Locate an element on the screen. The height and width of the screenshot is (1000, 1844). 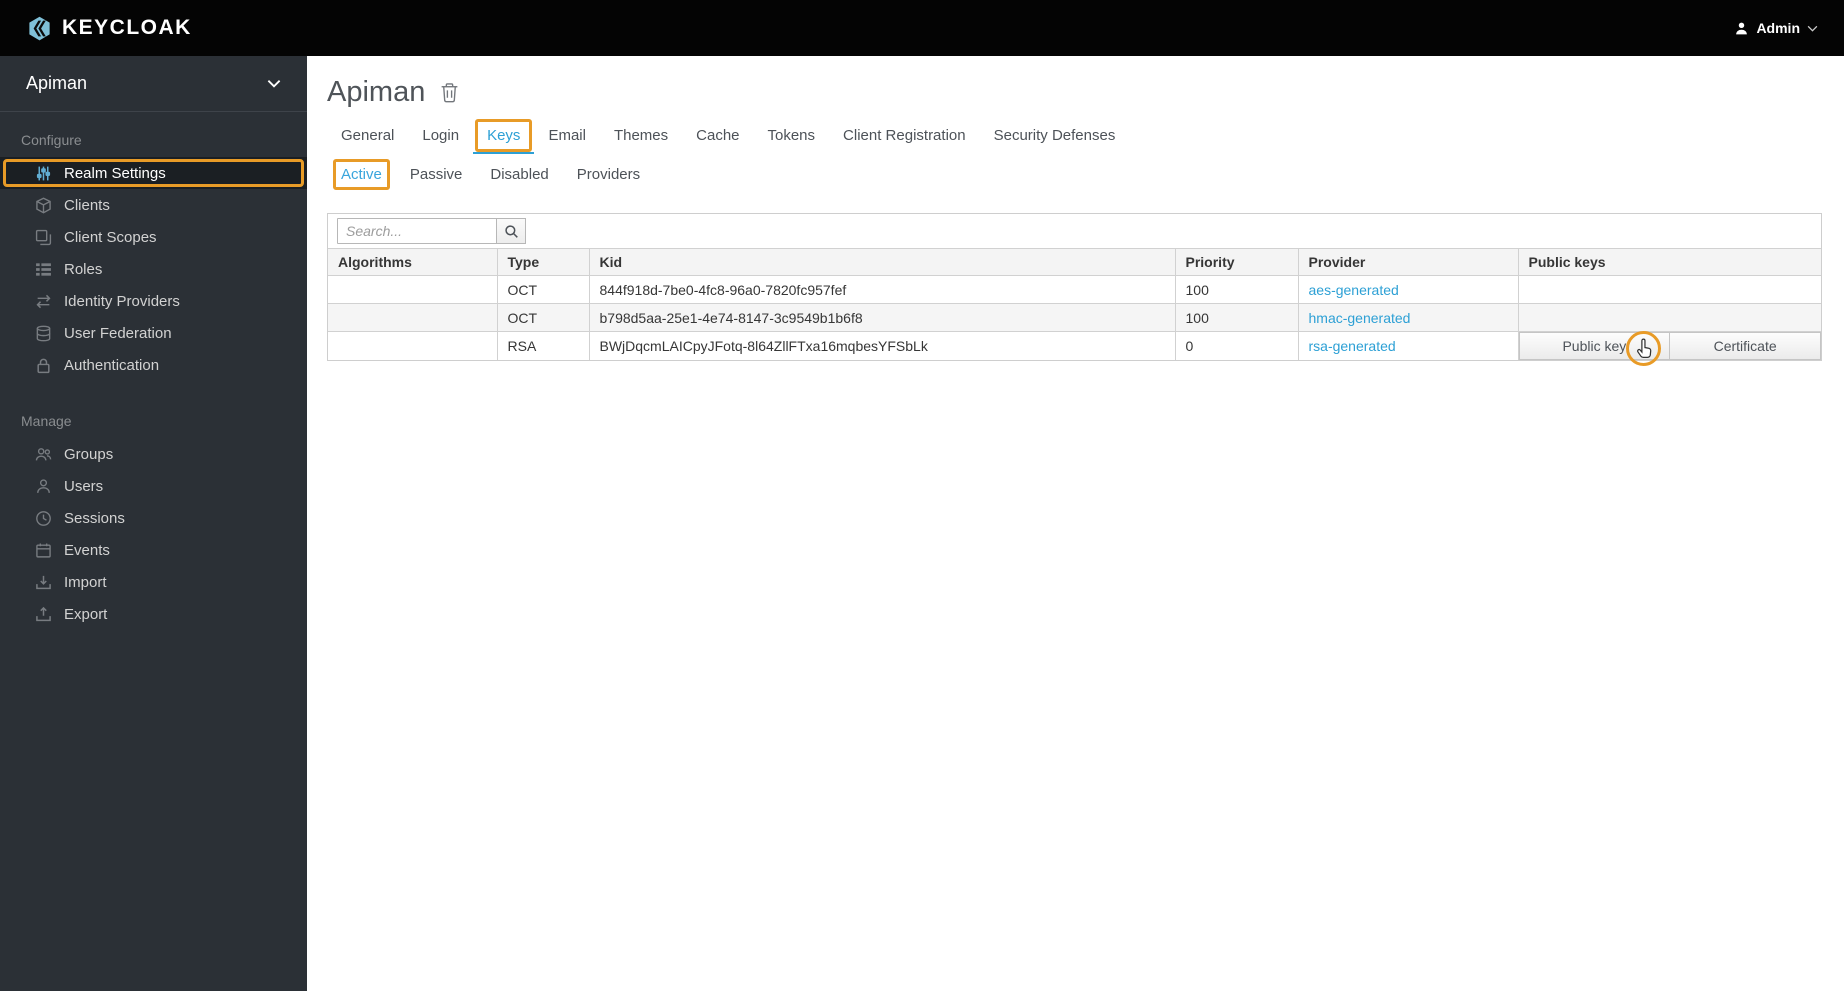
nav-section-configure: Configure is located at coordinates (51, 140).